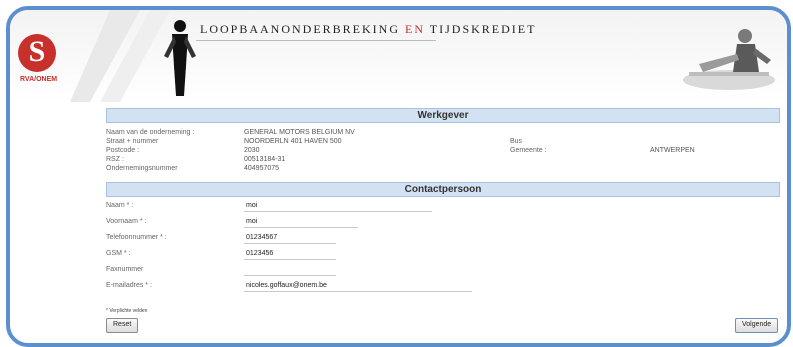  Describe the element at coordinates (252, 150) in the screenshot. I see `value-postcode: 2030` at that location.